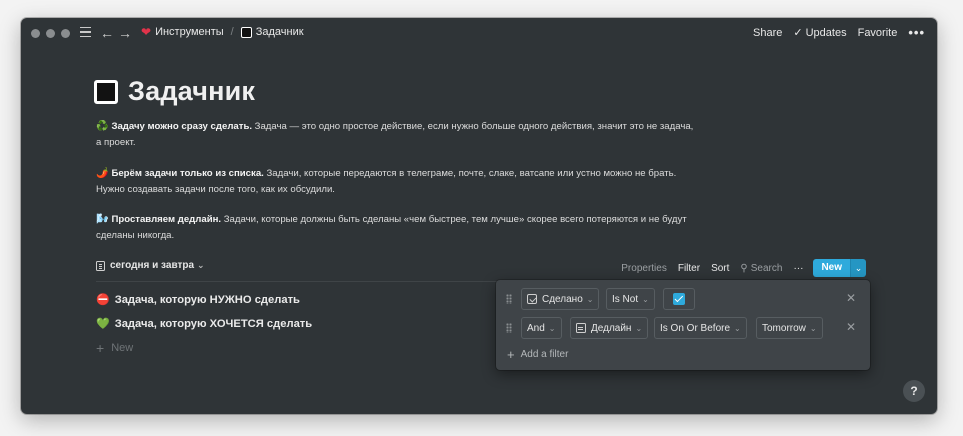 This screenshot has height=436, width=963. I want to click on sidebar-toggle-icon, so click(85, 32).